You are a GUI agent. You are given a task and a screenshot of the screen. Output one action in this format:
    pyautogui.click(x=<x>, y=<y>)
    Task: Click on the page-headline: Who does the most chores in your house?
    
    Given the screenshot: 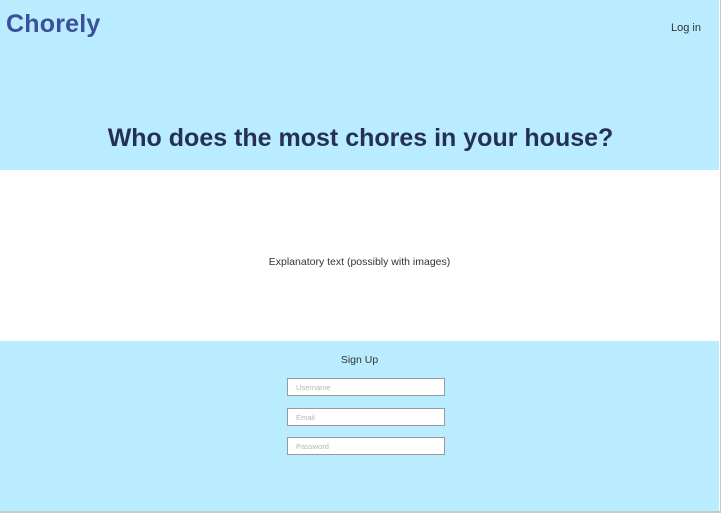 What is the action you would take?
    pyautogui.click(x=360, y=138)
    